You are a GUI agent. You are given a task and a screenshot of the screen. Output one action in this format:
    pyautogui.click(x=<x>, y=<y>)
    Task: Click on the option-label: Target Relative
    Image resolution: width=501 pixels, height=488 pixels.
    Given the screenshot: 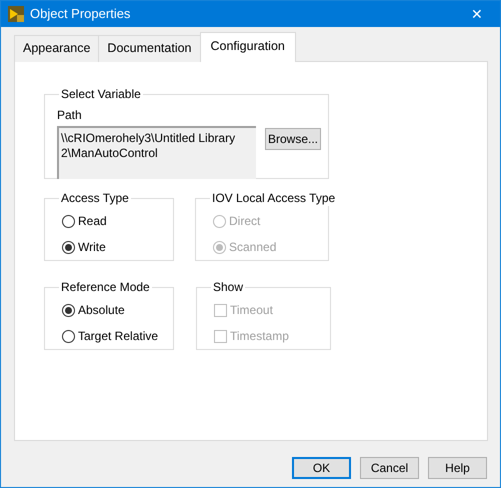 What is the action you would take?
    pyautogui.click(x=118, y=336)
    